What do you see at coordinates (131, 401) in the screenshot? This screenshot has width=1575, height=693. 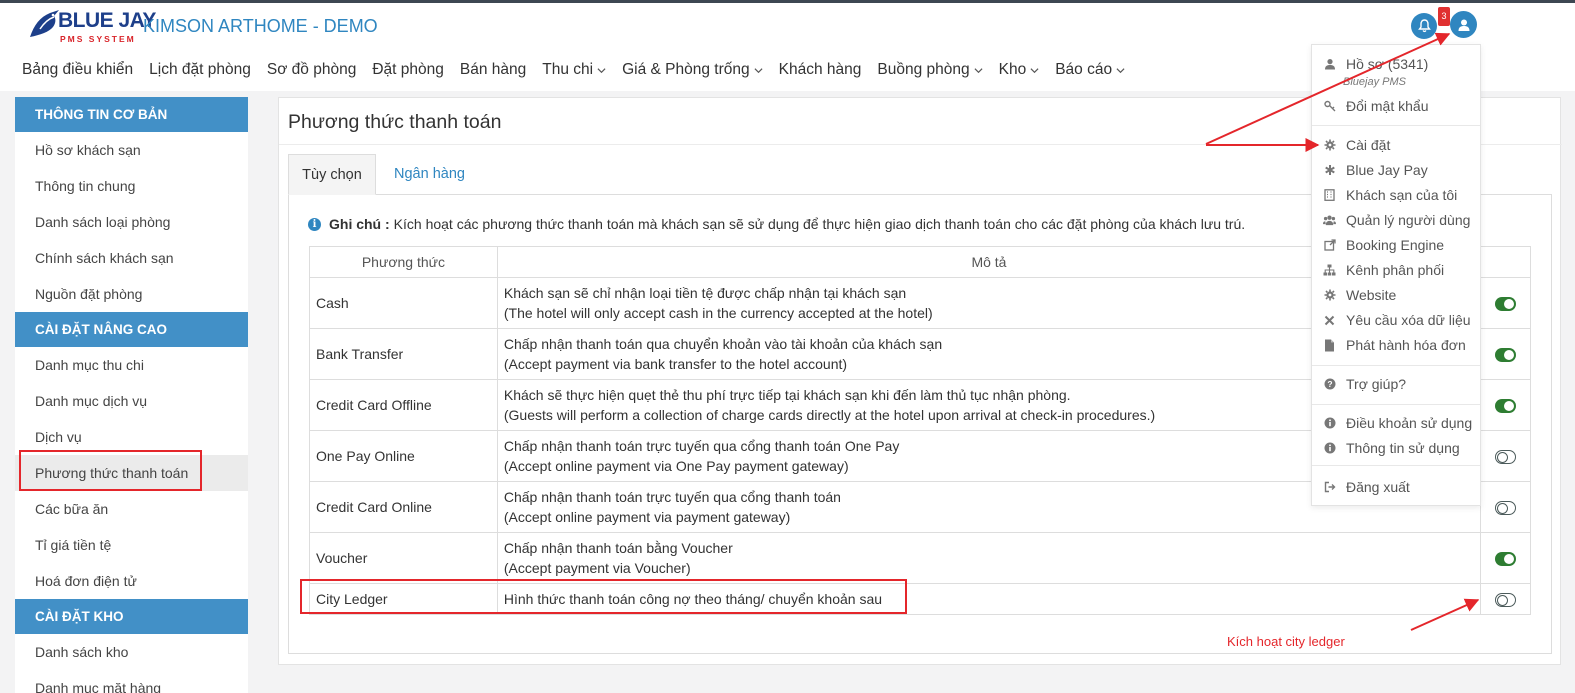 I see `sidebar-item: Danh mục dịch vụ` at bounding box center [131, 401].